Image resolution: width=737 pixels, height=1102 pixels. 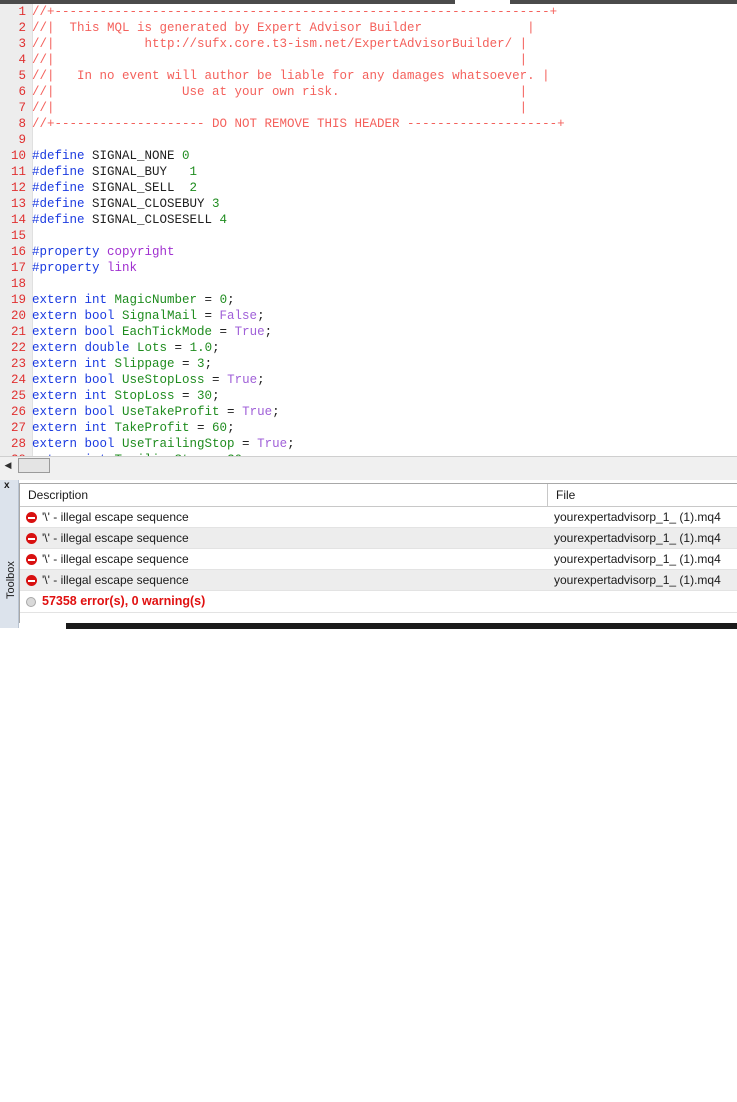 What do you see at coordinates (152, 348) in the screenshot?
I see `code-token: Lots` at bounding box center [152, 348].